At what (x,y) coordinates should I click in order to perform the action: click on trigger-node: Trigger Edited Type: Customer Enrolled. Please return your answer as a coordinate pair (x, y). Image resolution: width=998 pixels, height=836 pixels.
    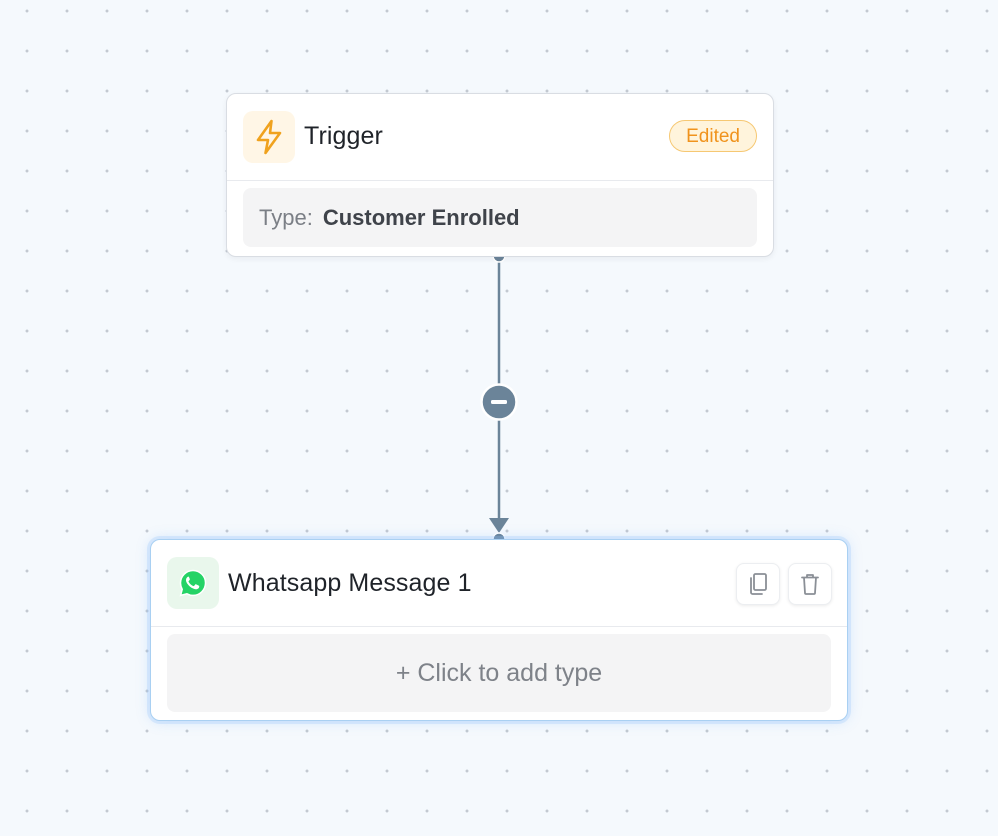
    Looking at the image, I should click on (500, 175).